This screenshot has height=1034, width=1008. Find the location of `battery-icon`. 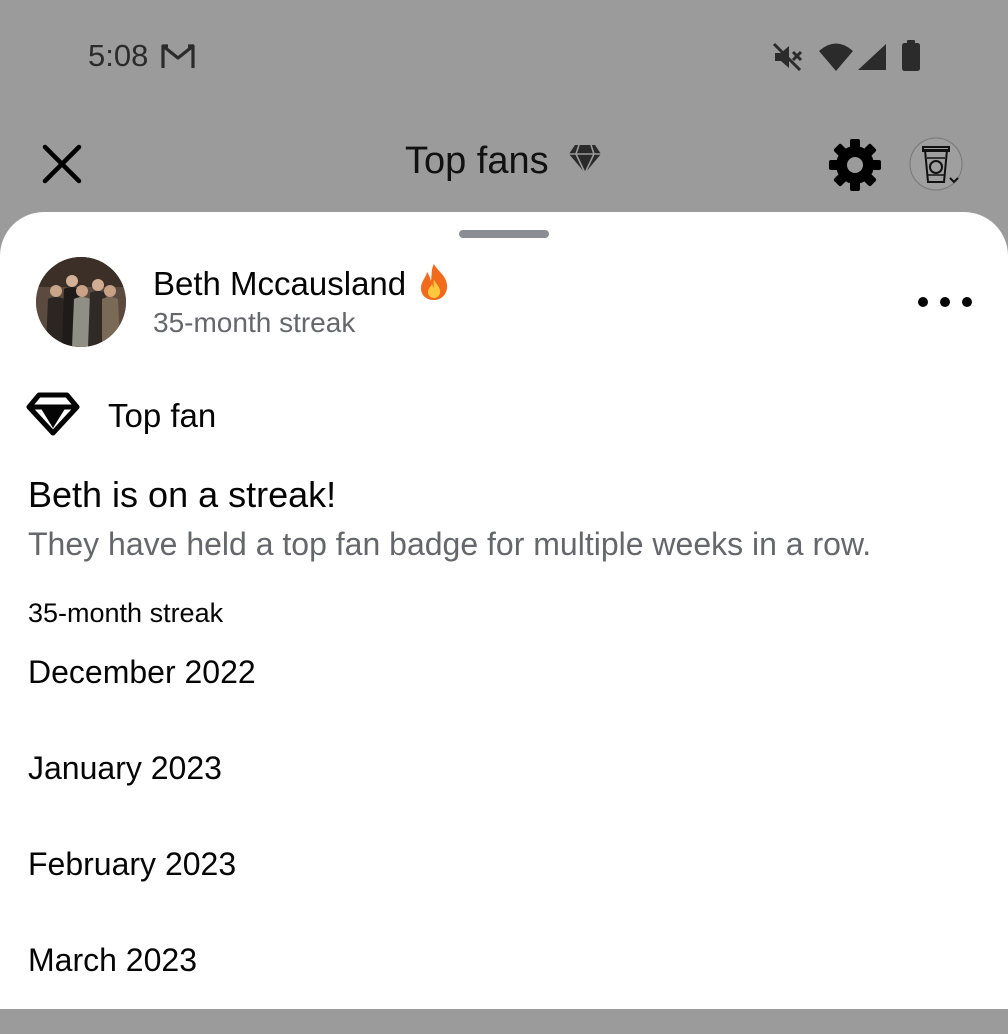

battery-icon is located at coordinates (911, 58).